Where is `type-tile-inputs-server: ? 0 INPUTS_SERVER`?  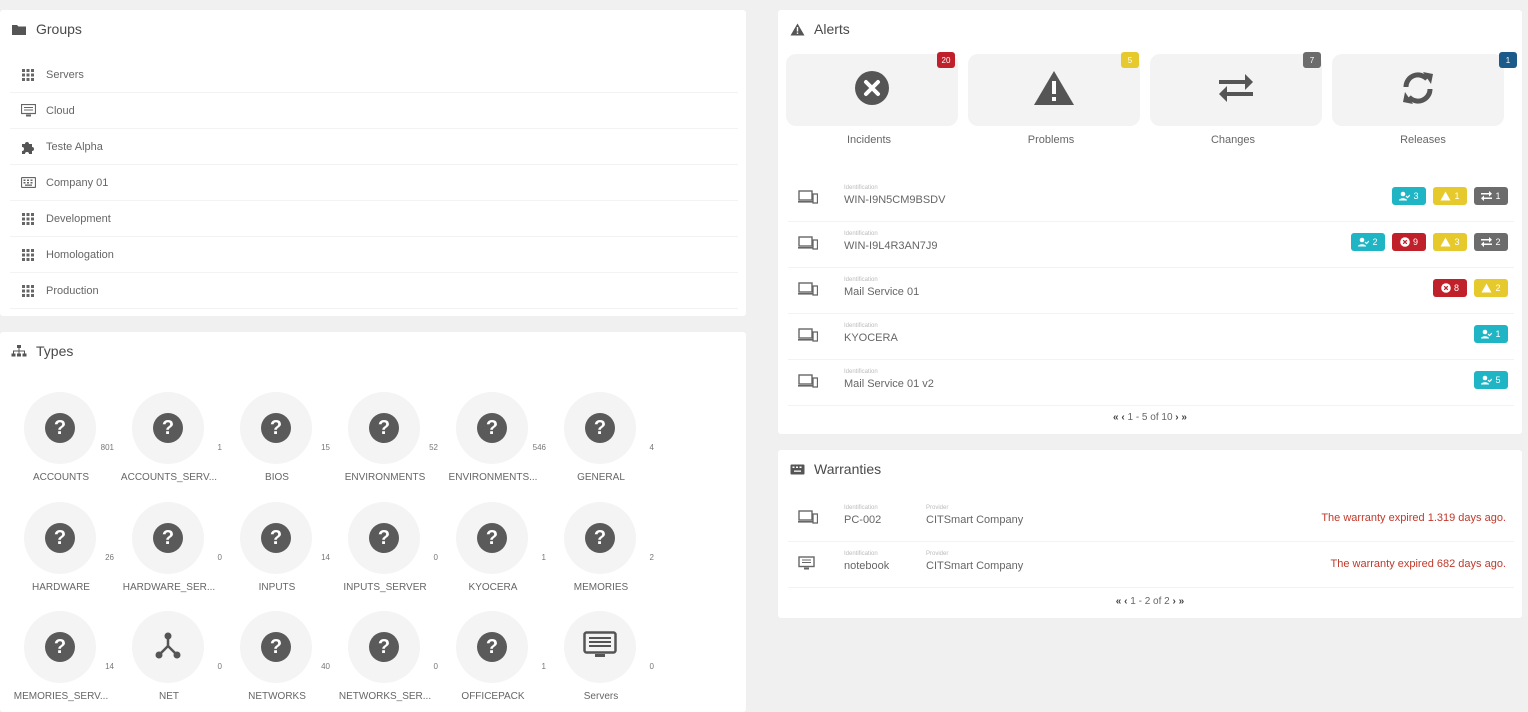
type-tile-inputs-server: ? 0 INPUTS_SERVER is located at coordinates (381, 548).